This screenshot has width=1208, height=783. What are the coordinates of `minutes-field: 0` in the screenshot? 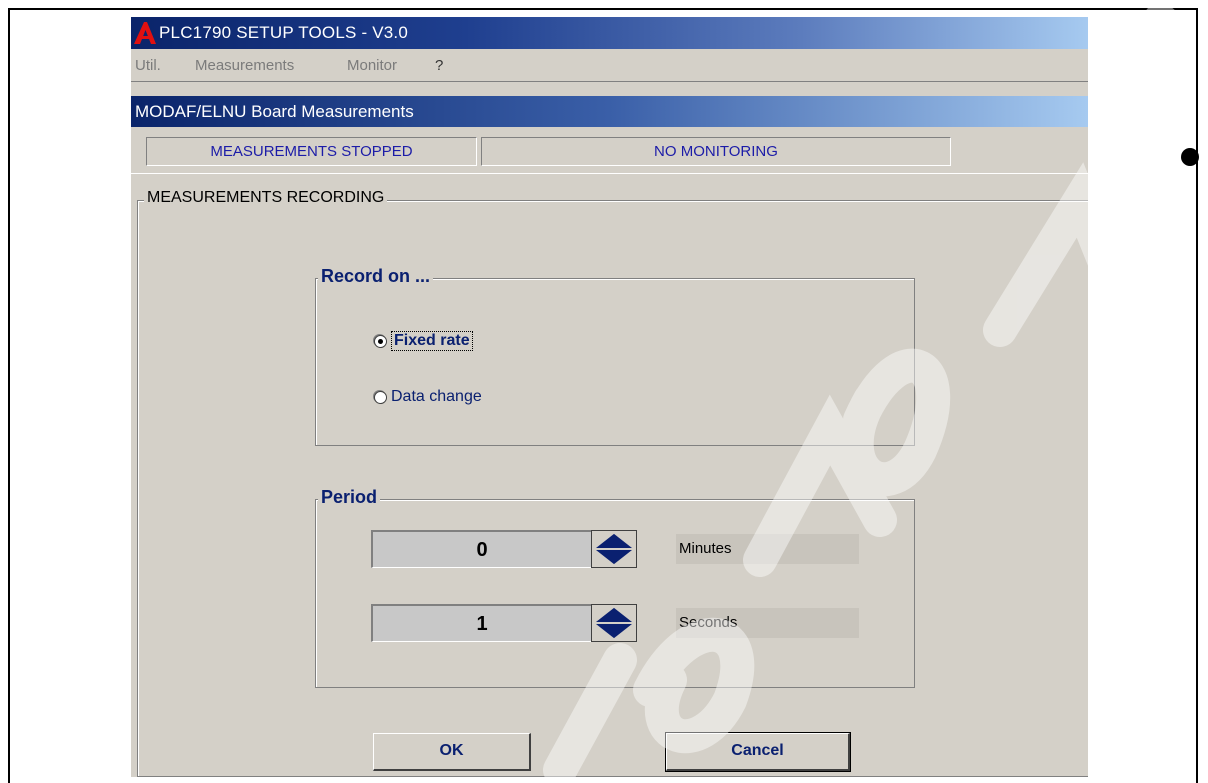 It's located at (481, 549).